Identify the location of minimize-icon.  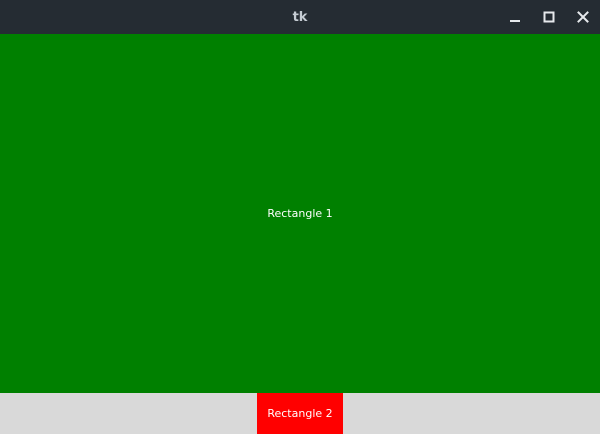
(515, 21).